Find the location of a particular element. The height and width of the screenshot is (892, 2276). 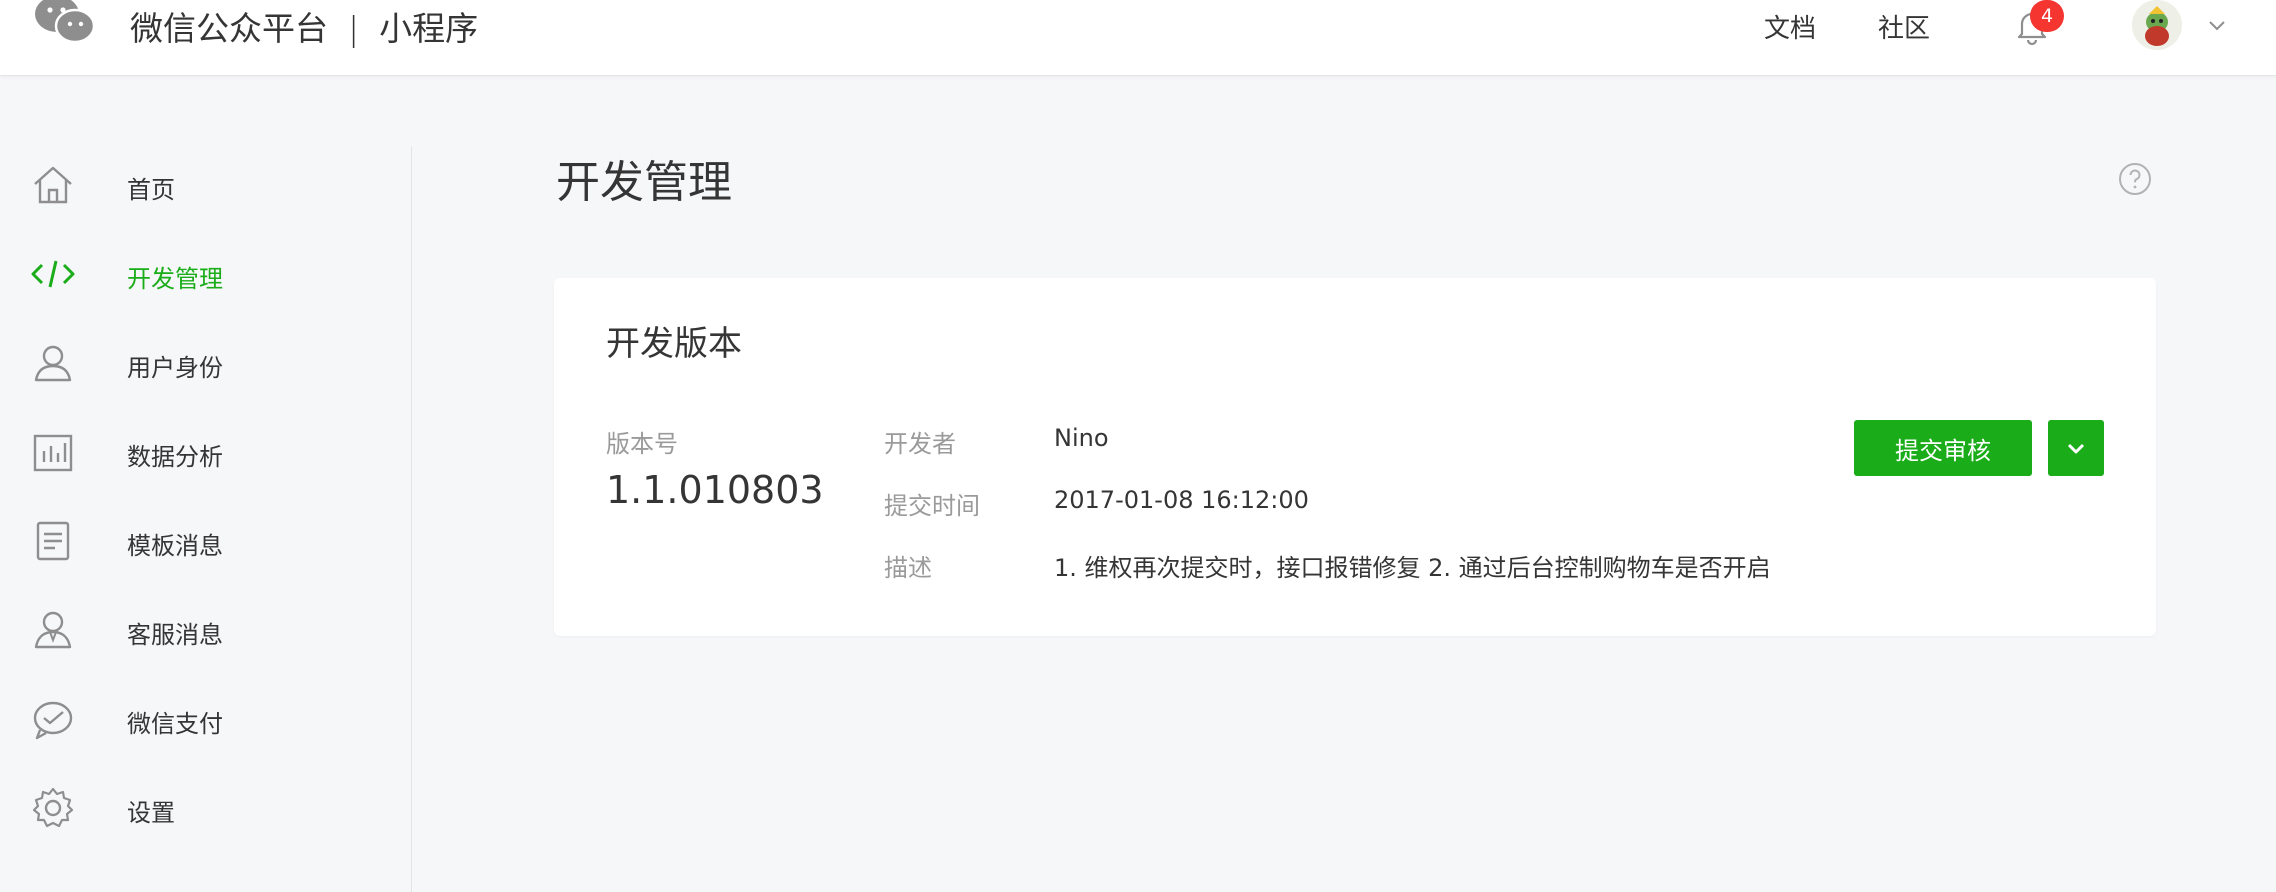

sidebar-item-label: 首页 is located at coordinates (151, 190).